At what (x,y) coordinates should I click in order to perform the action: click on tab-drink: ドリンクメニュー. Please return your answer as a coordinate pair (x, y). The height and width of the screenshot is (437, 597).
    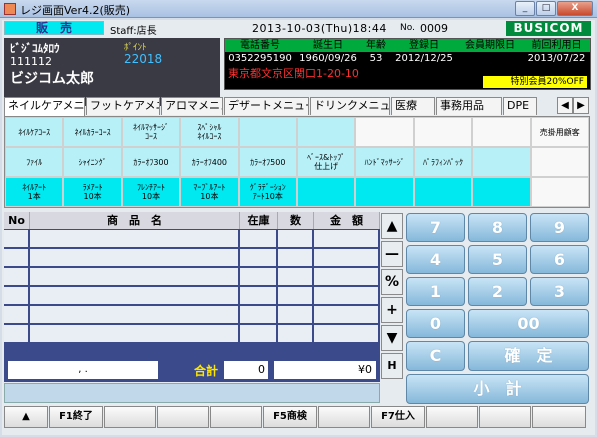
    Looking at the image, I should click on (350, 106).